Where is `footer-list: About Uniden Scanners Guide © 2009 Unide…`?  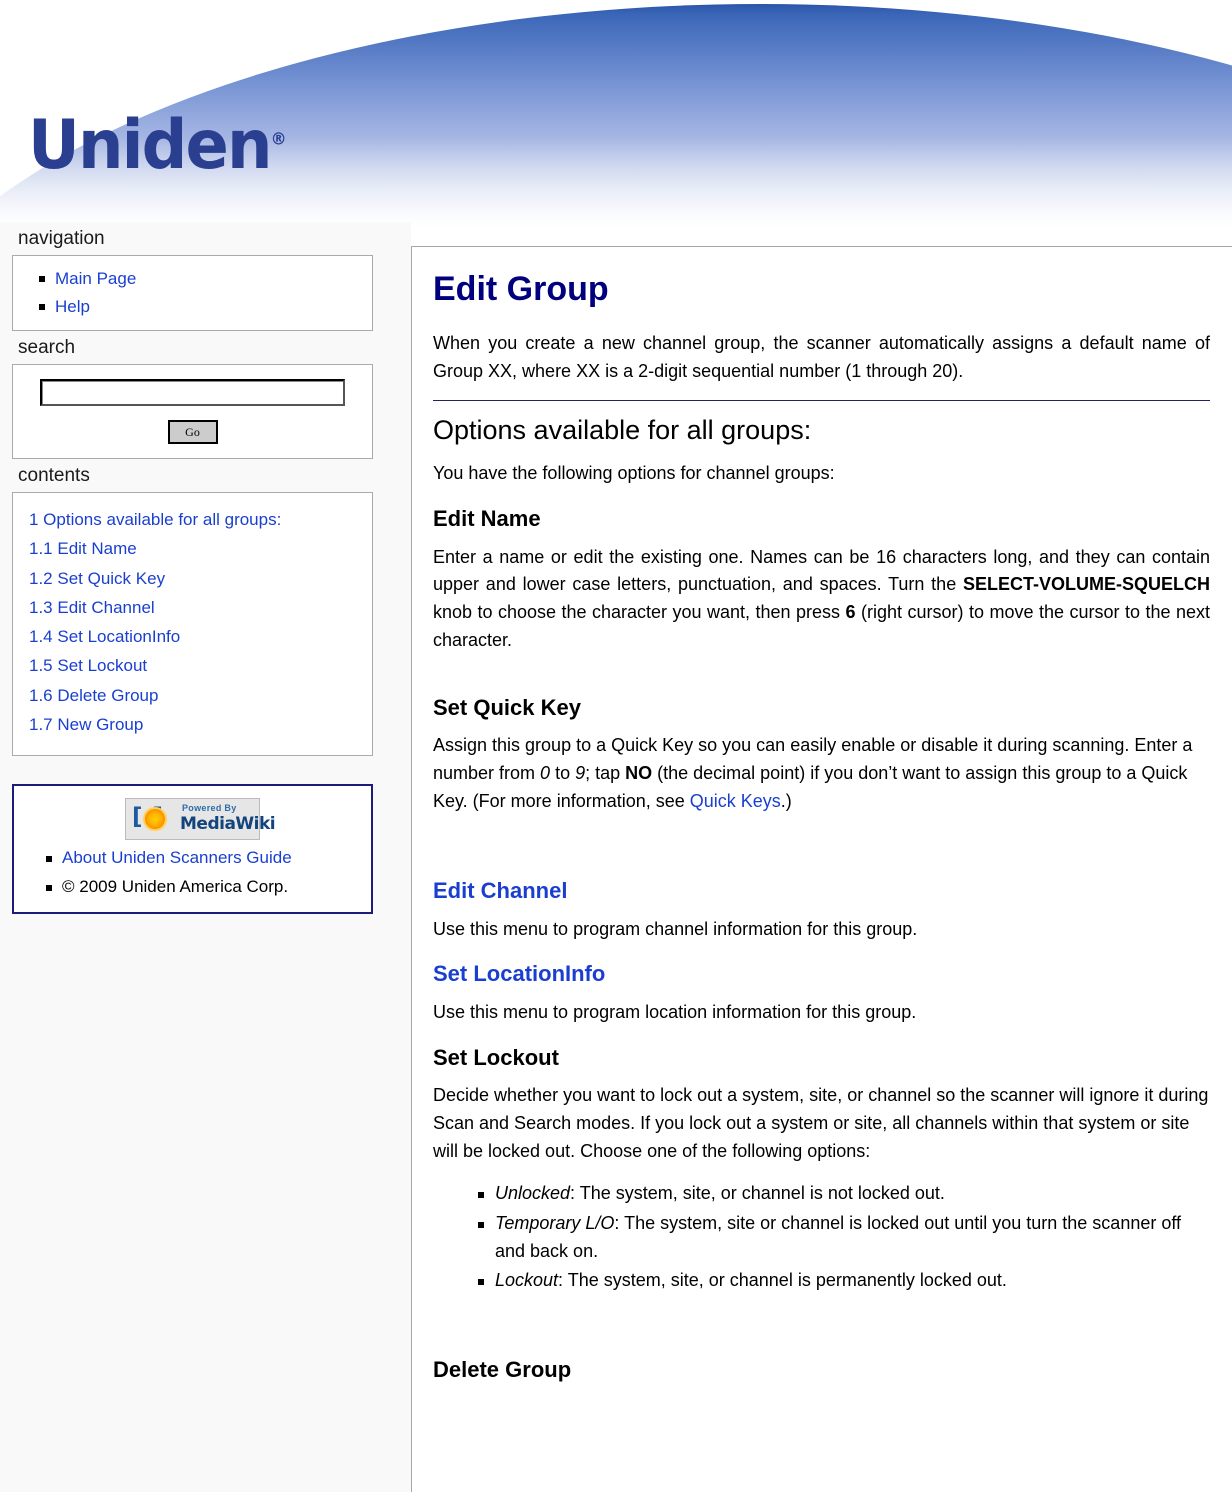
footer-list: About Uniden Scanners Guide © 2009 Unide… is located at coordinates (192, 873).